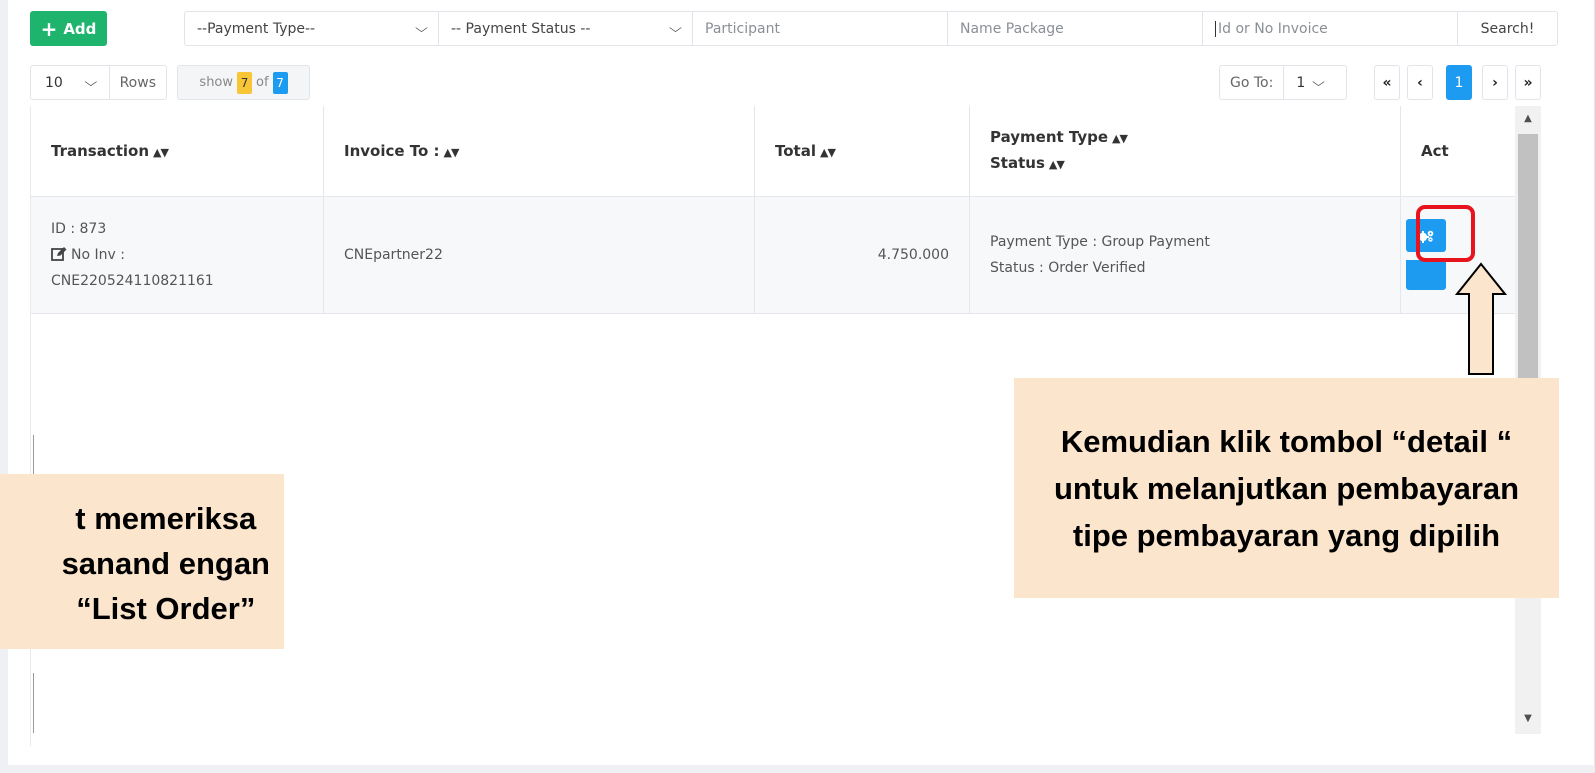 The height and width of the screenshot is (773, 1595). What do you see at coordinates (137, 82) in the screenshot?
I see `rows-label: Rows` at bounding box center [137, 82].